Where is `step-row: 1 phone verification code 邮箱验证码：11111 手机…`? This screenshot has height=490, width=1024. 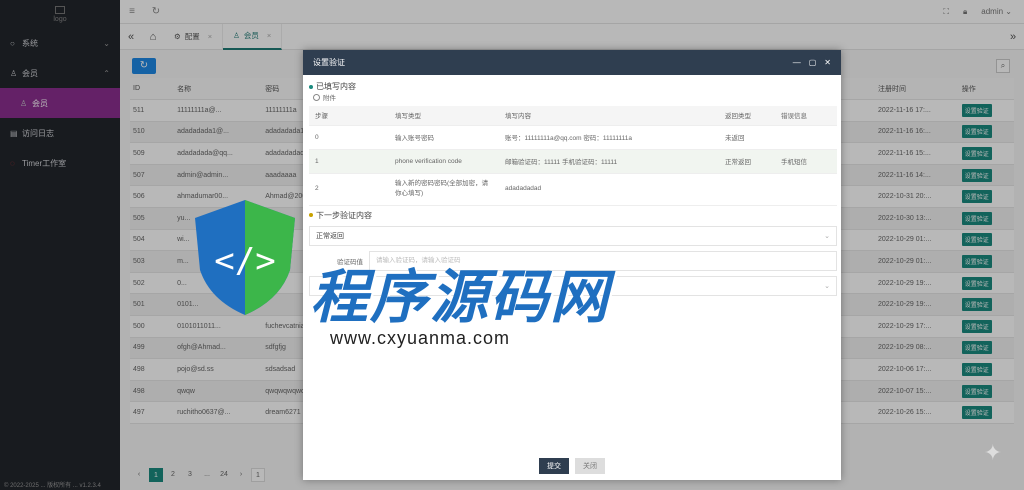
step-row: 1 phone verification code 邮箱验证码：11111 手机… is located at coordinates (573, 161).